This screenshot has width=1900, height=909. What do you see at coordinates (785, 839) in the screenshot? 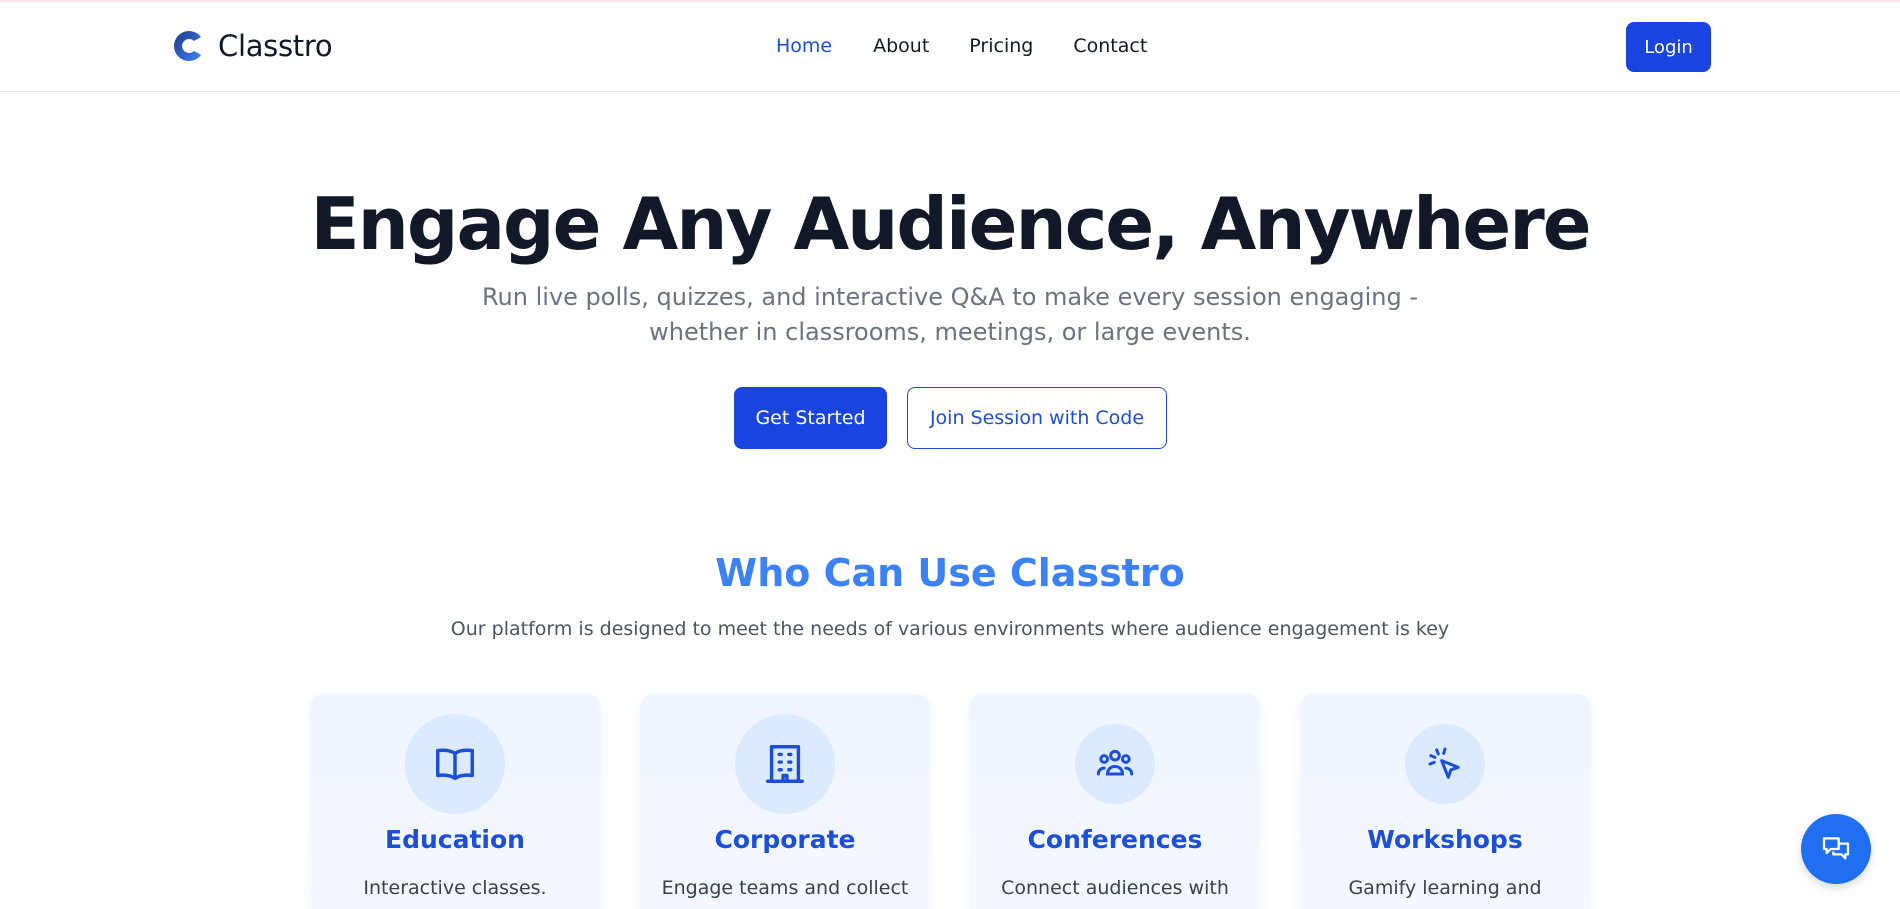
I see `card-title: Corporate` at bounding box center [785, 839].